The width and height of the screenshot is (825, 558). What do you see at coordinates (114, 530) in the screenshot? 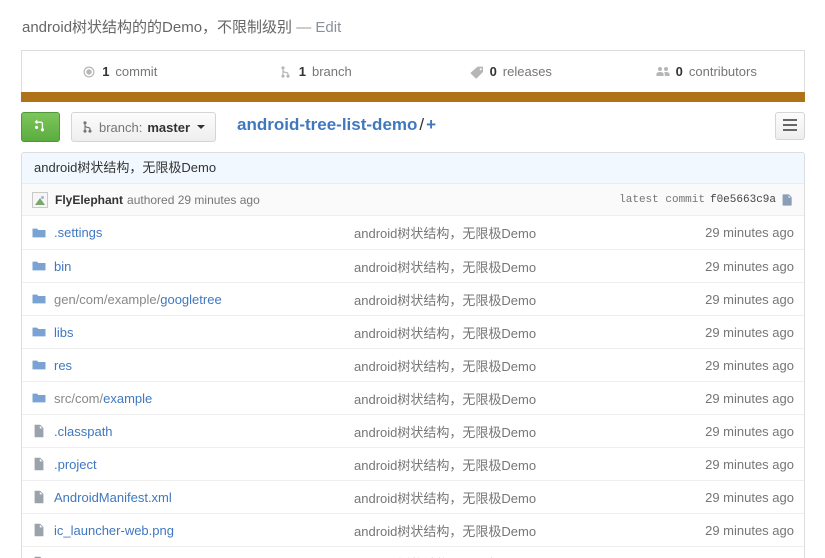
I see `file-name-text: ic_launcher-web.png` at bounding box center [114, 530].